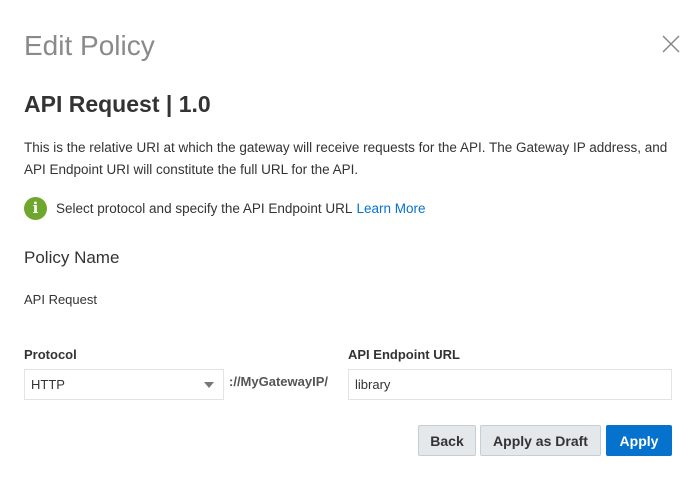 The height and width of the screenshot is (480, 697). I want to click on endpoint-url-input, so click(510, 384).